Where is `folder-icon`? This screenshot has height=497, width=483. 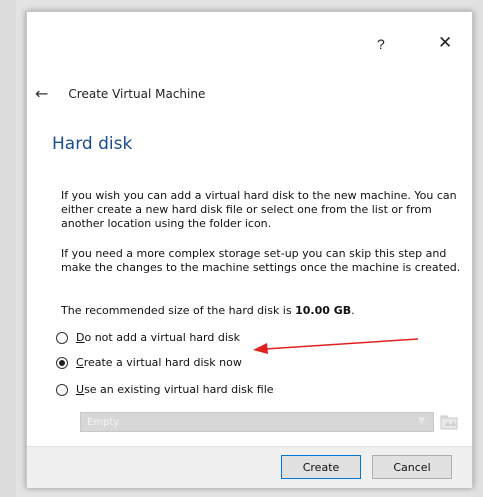
folder-icon is located at coordinates (449, 422).